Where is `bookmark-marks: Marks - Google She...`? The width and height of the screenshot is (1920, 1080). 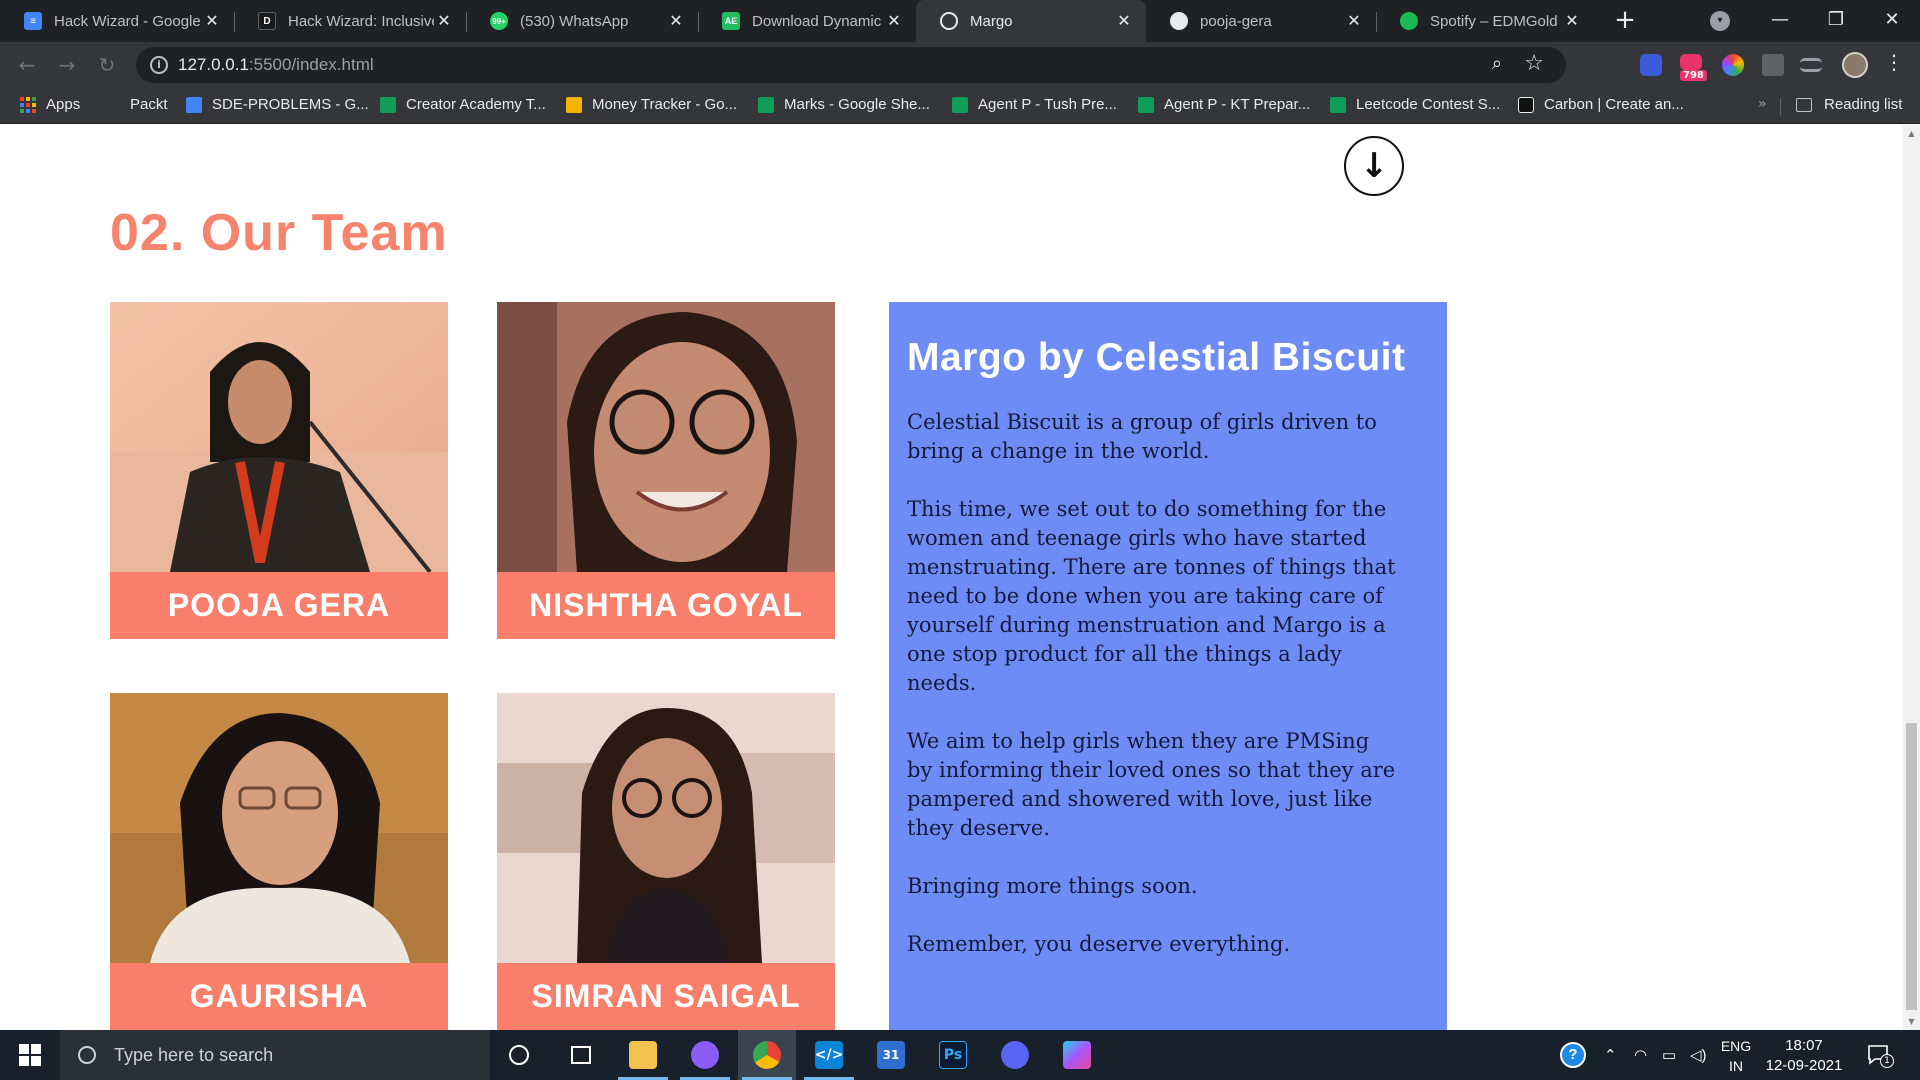 bookmark-marks: Marks - Google She... is located at coordinates (844, 104).